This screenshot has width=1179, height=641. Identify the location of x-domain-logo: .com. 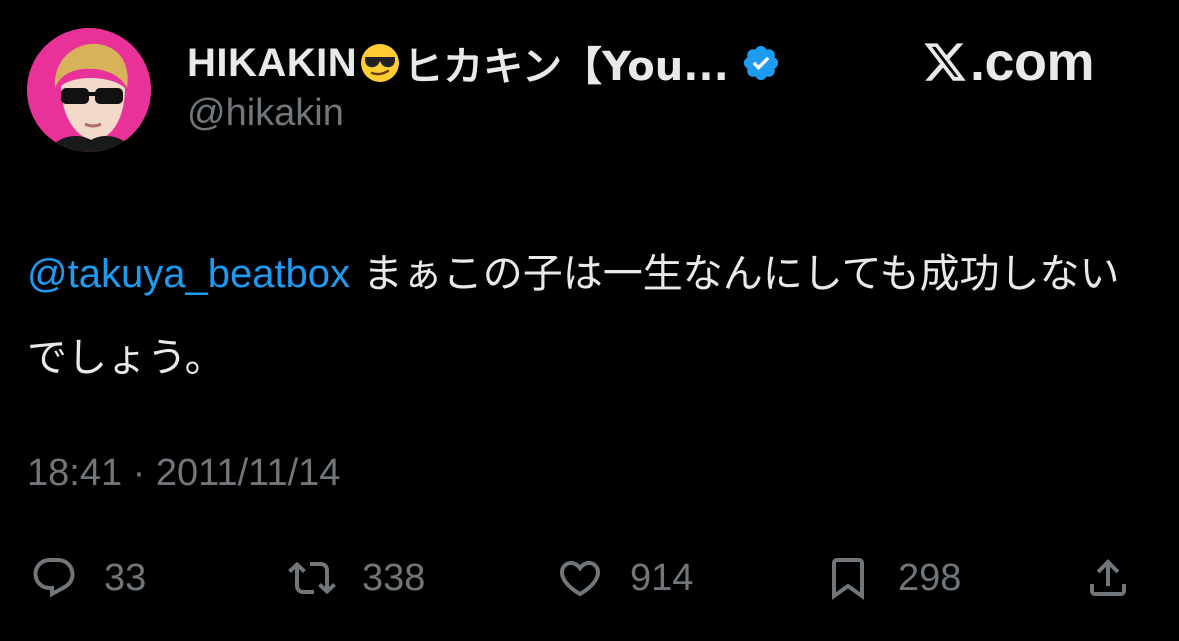
(1008, 62).